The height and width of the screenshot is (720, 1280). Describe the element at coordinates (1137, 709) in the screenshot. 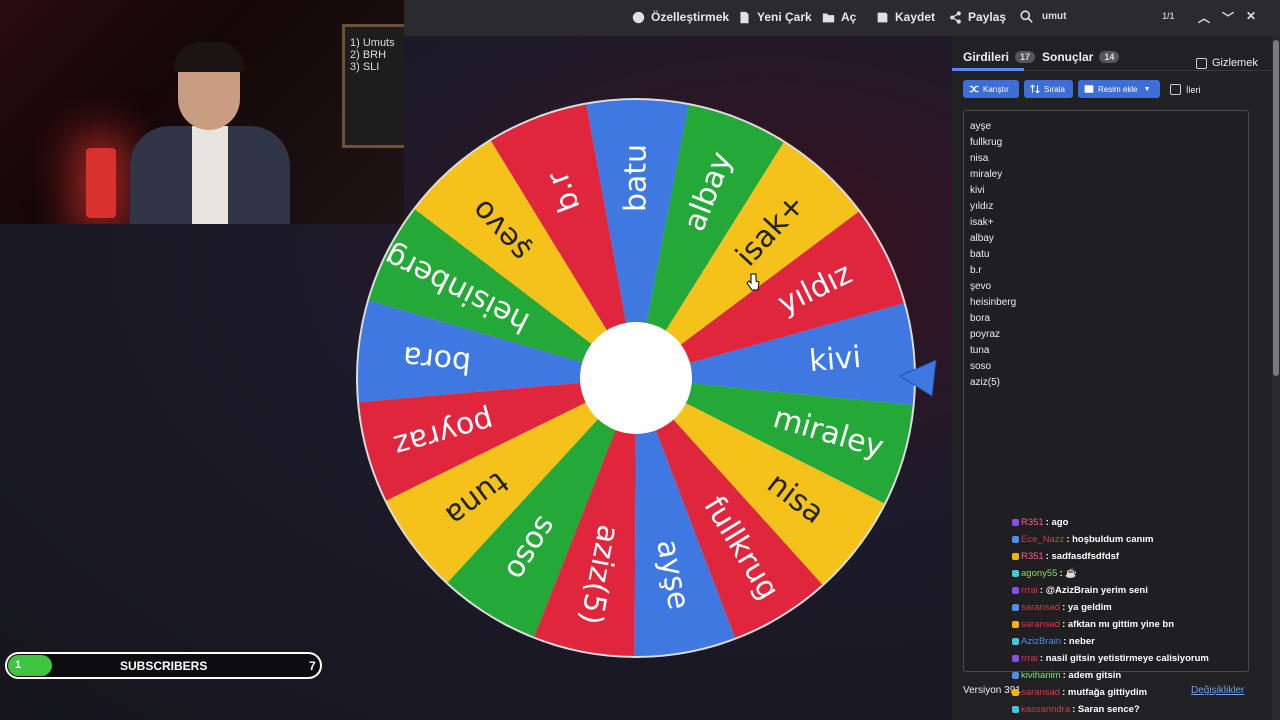

I see `chat-message: kassanndra: Saran sence?` at that location.